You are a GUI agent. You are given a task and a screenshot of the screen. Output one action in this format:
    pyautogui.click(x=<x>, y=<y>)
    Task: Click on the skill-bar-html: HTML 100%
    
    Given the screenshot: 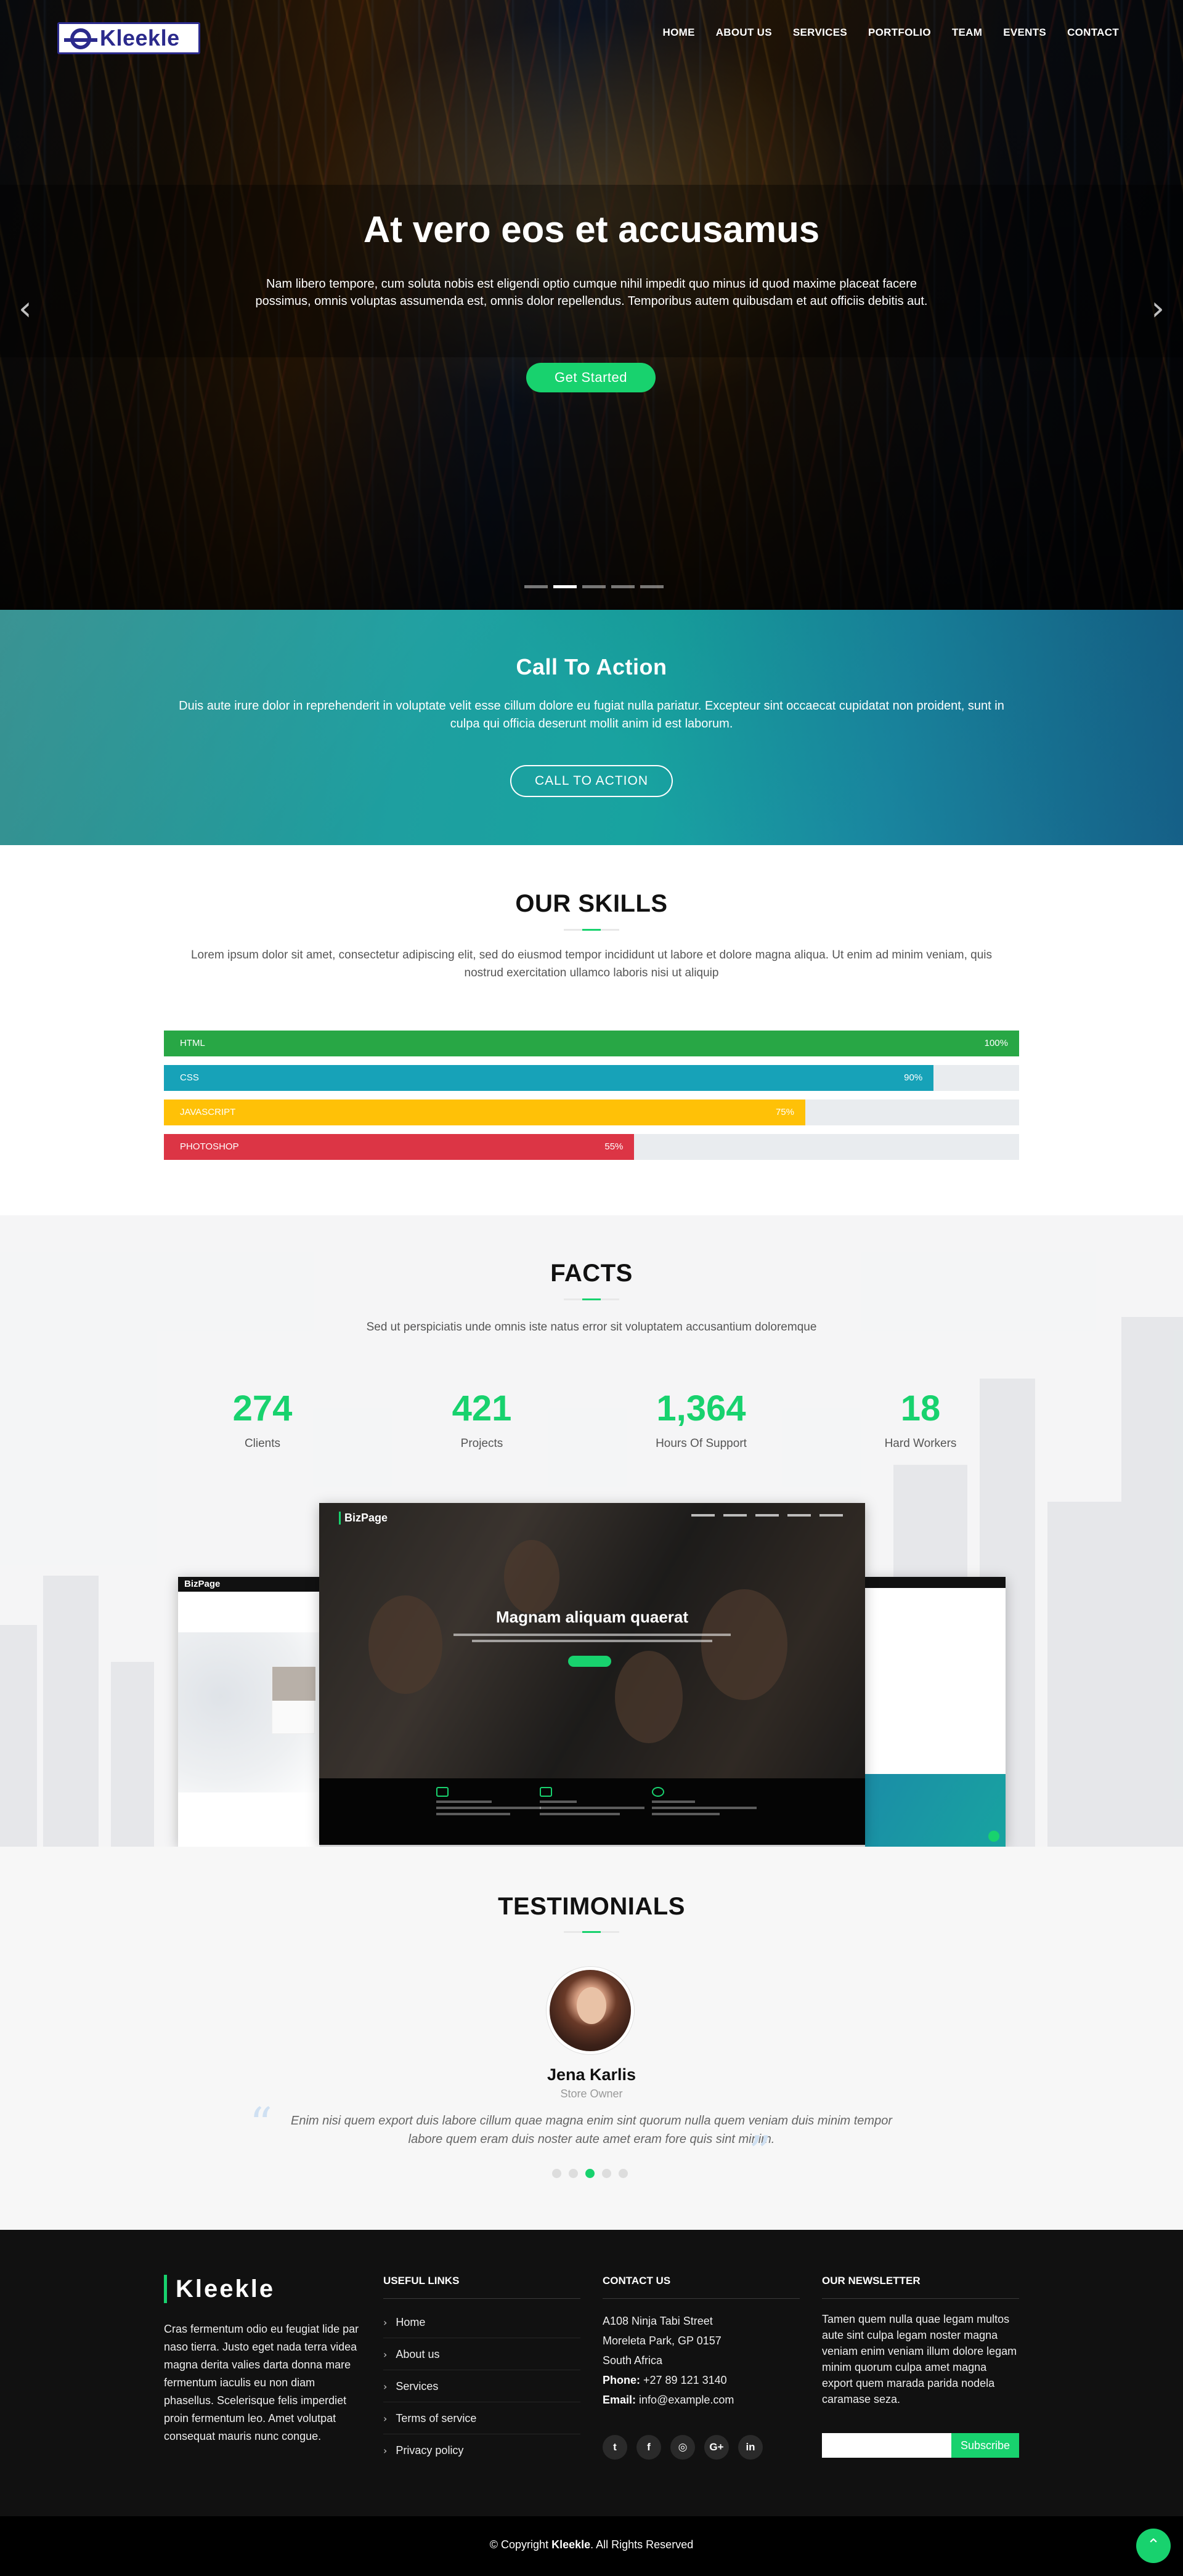 What is the action you would take?
    pyautogui.click(x=591, y=1043)
    